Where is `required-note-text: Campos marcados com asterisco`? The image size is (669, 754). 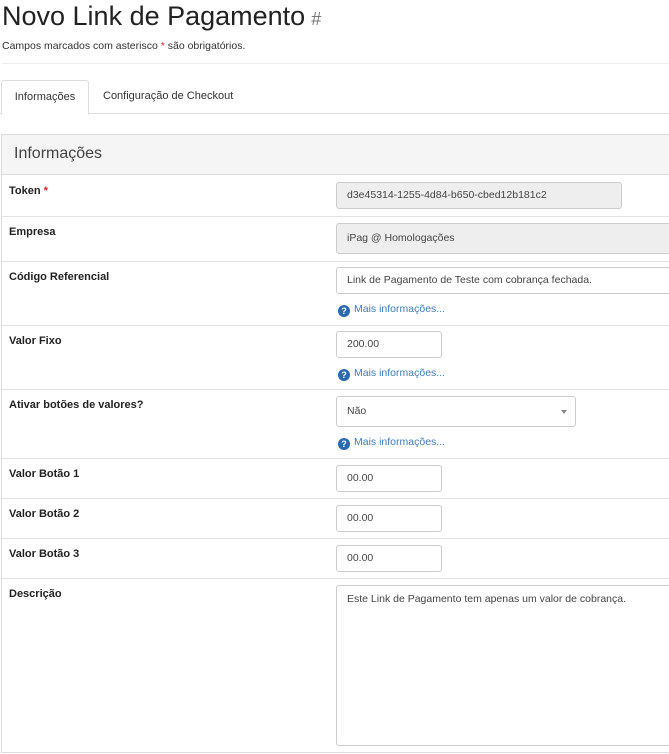
required-note-text: Campos marcados com asterisco is located at coordinates (81, 46).